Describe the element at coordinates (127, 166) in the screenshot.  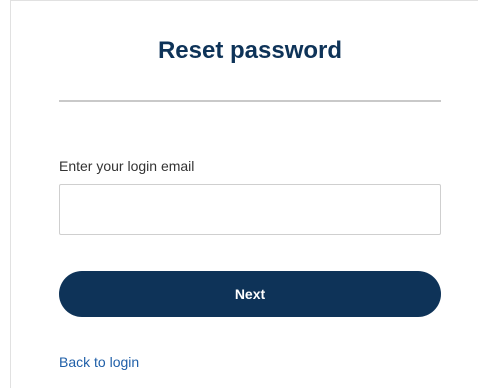
I see `email-label: Enter your login email` at that location.